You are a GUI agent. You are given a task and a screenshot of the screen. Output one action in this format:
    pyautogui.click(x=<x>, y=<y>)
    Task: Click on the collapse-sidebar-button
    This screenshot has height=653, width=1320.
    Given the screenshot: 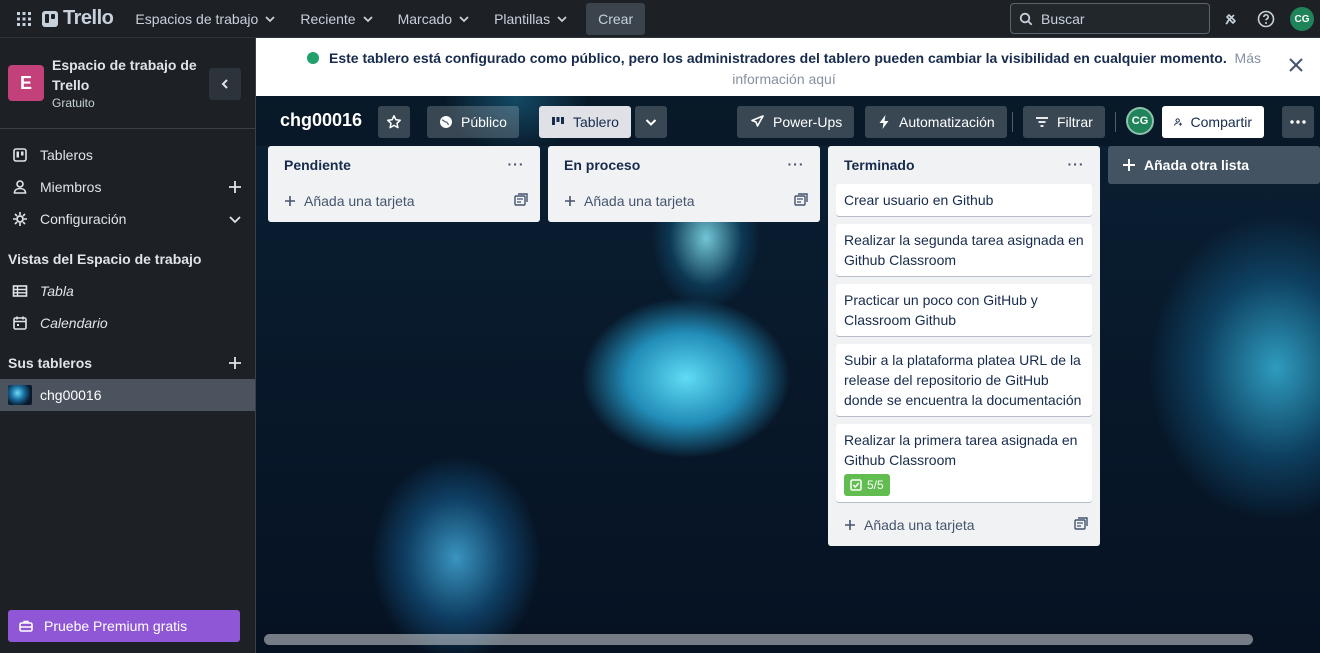 What is the action you would take?
    pyautogui.click(x=225, y=84)
    